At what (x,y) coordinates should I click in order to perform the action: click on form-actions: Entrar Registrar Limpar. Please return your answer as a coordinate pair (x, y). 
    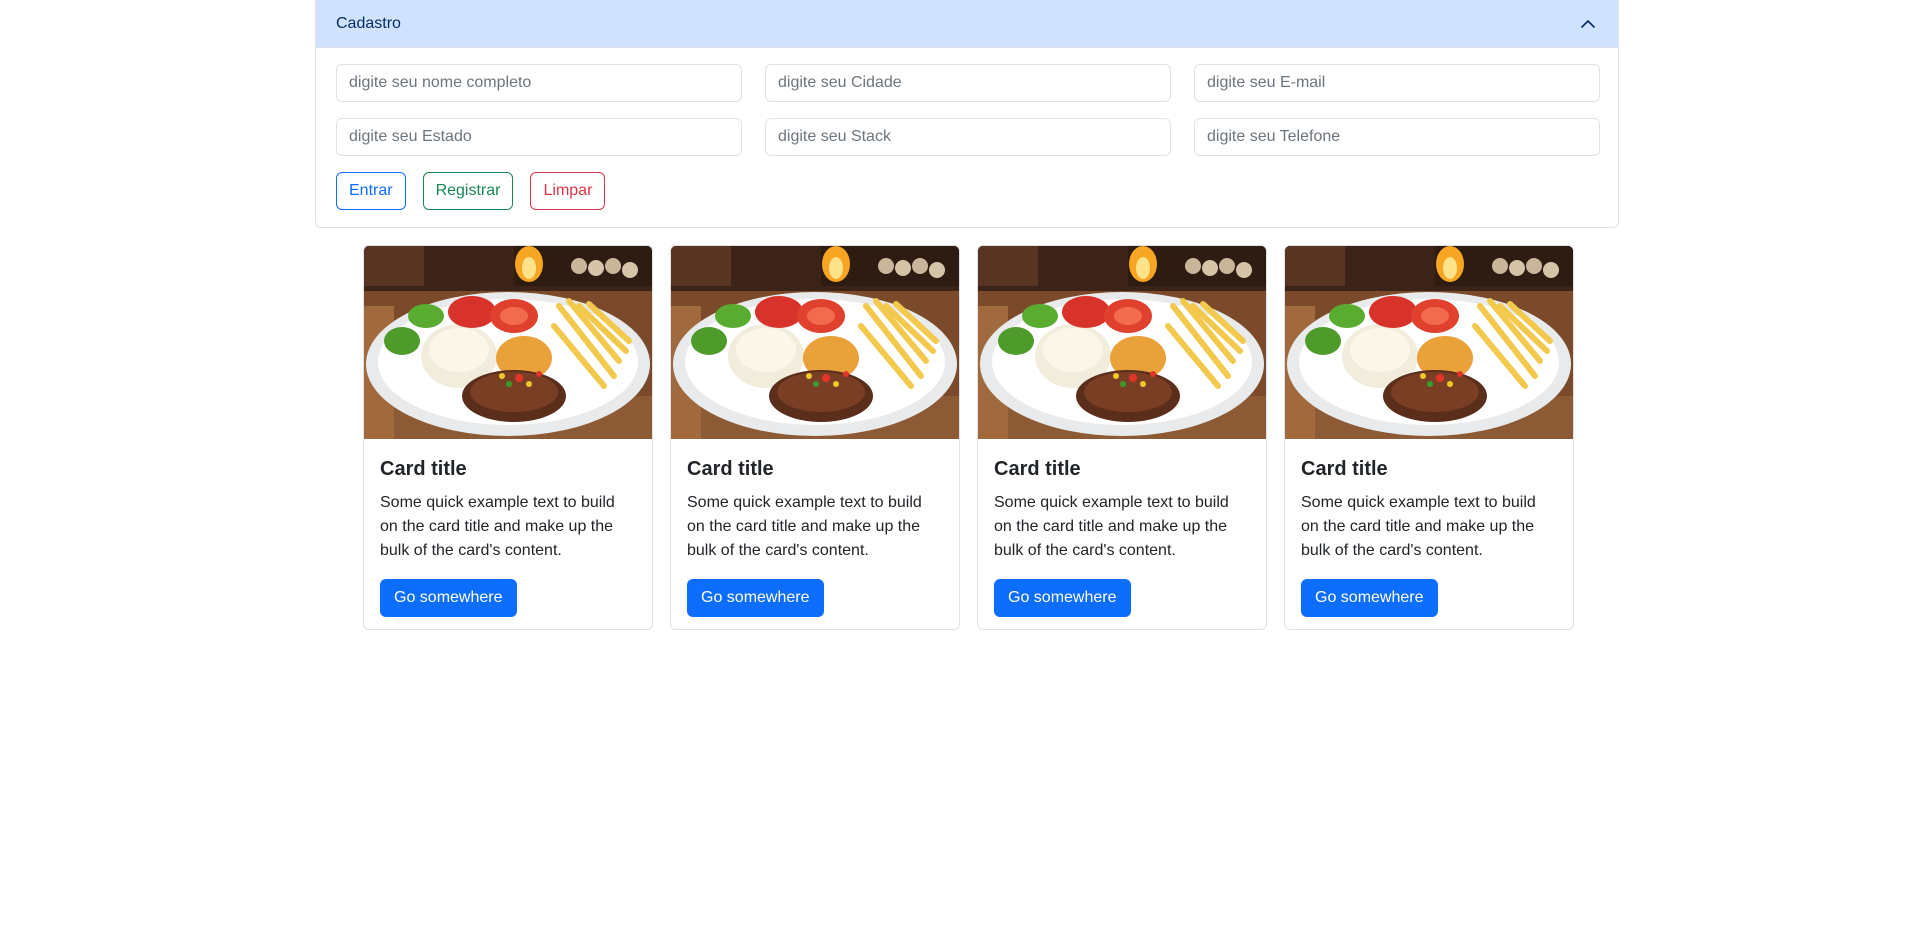
    Looking at the image, I should click on (471, 191).